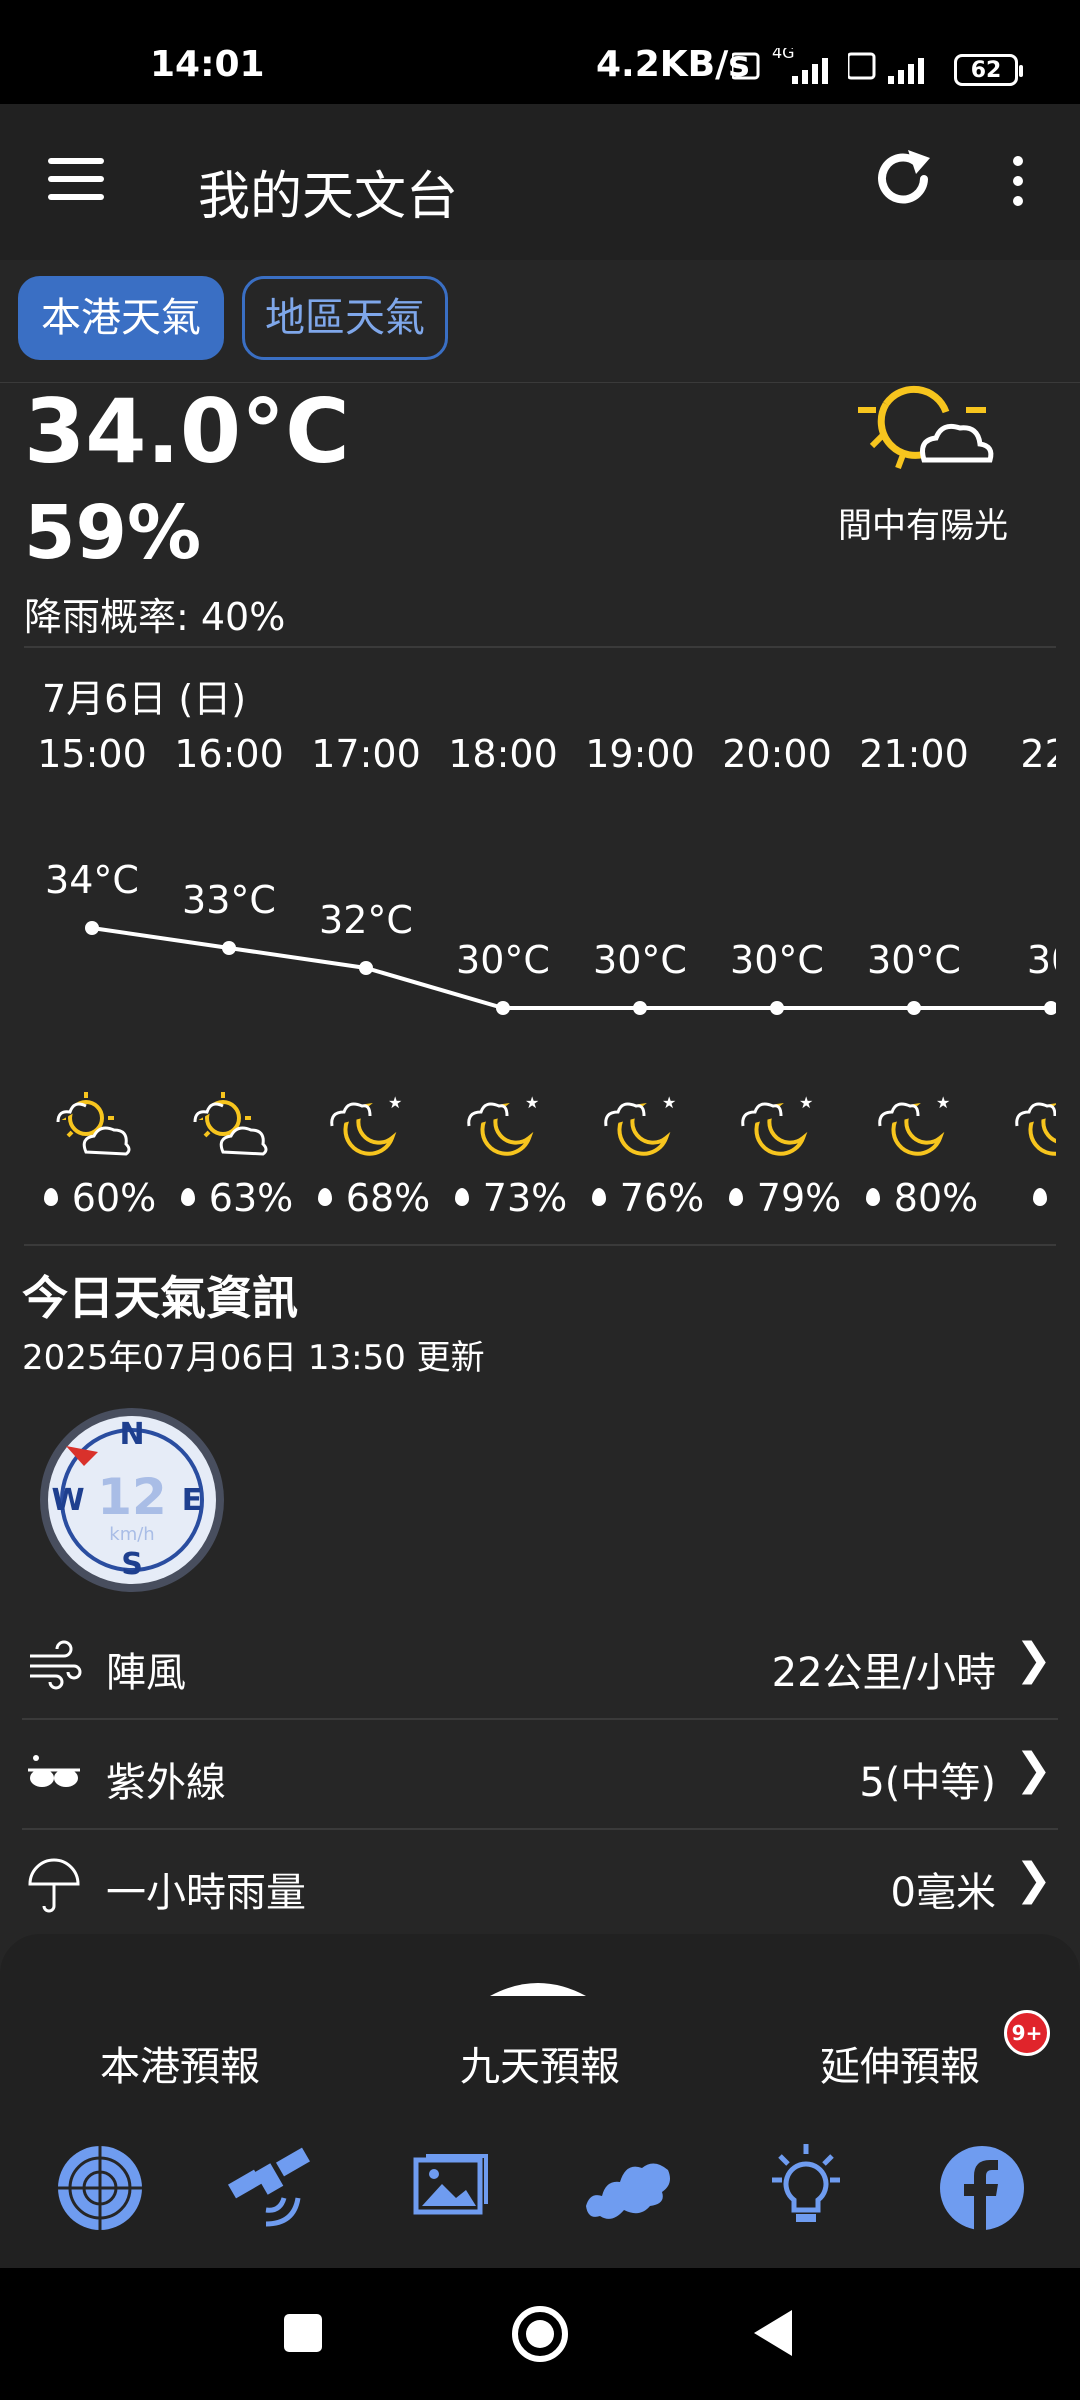 Image resolution: width=1080 pixels, height=2400 pixels. I want to click on rainfall-value: 0毫米, so click(943, 1893).